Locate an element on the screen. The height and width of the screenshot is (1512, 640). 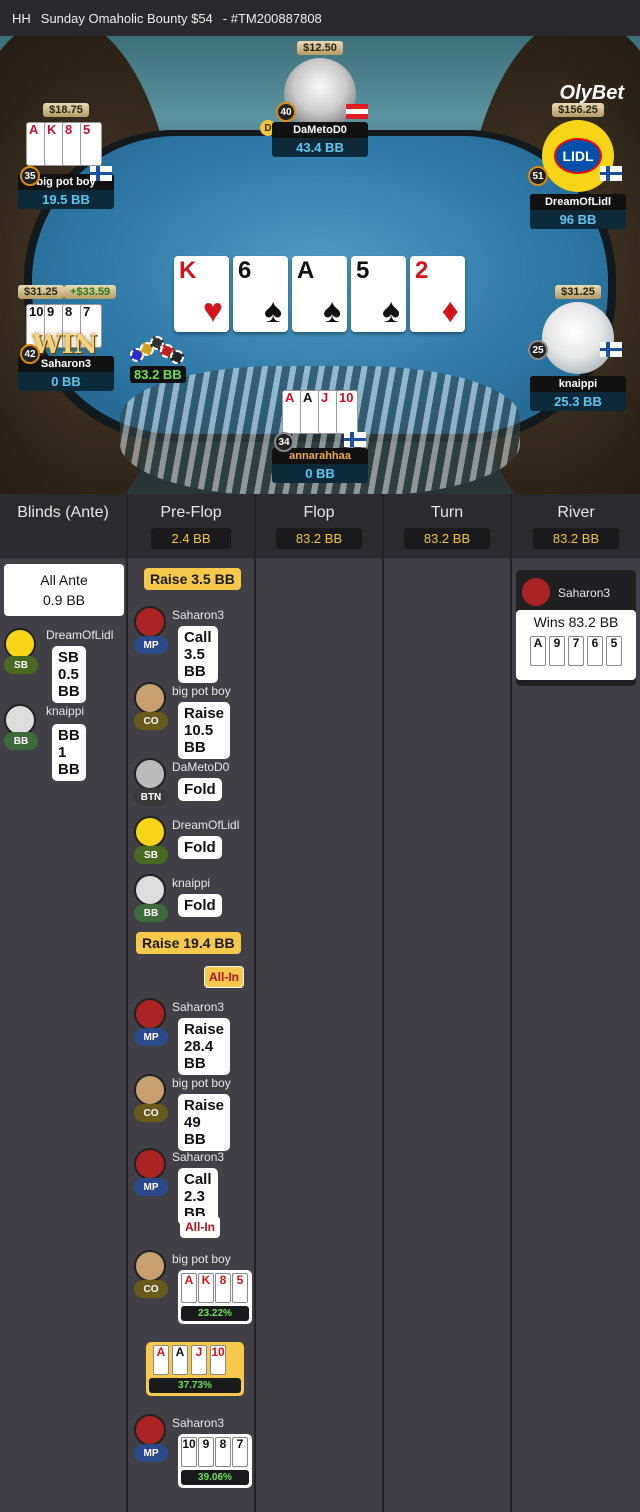
raise-tag: Raise 3.5 BB is located at coordinates (192, 579).